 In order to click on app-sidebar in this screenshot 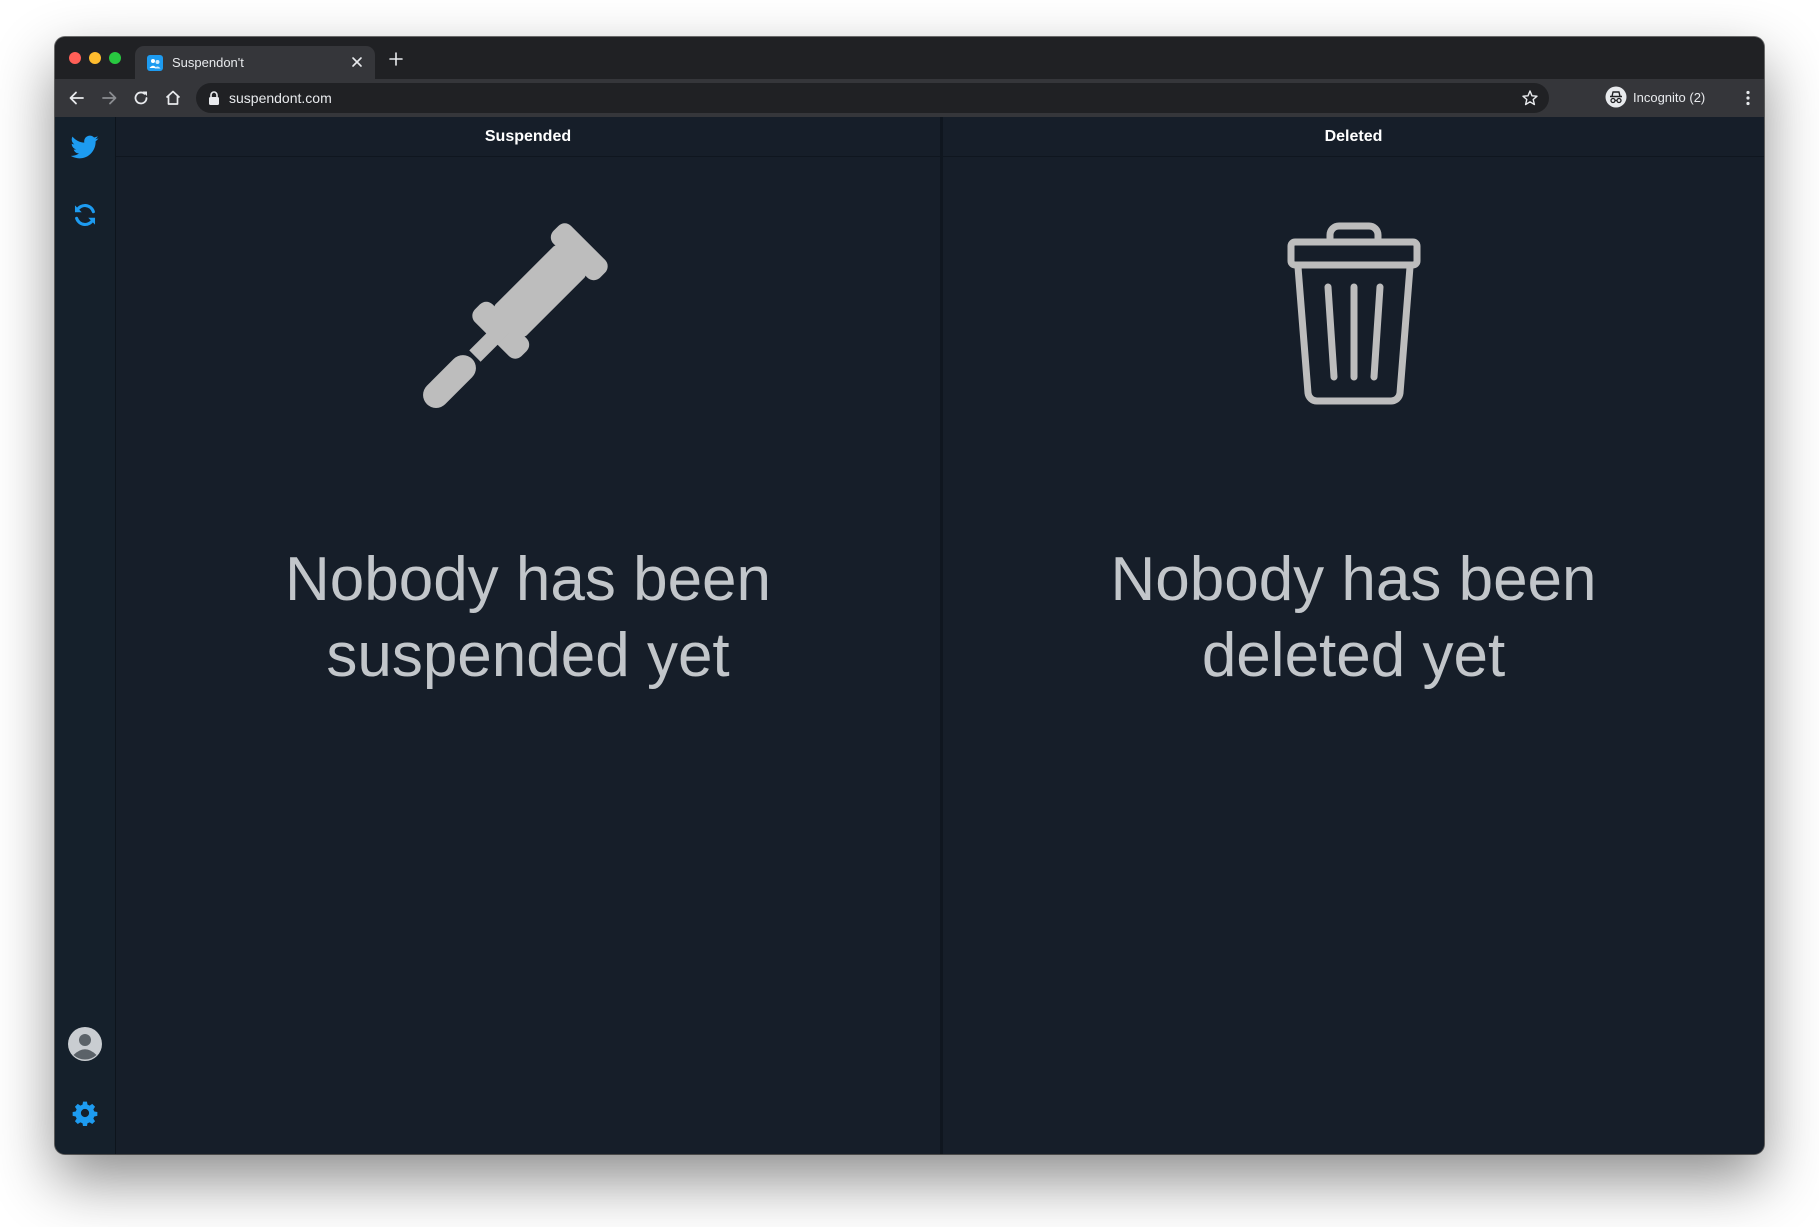, I will do `click(85, 635)`.